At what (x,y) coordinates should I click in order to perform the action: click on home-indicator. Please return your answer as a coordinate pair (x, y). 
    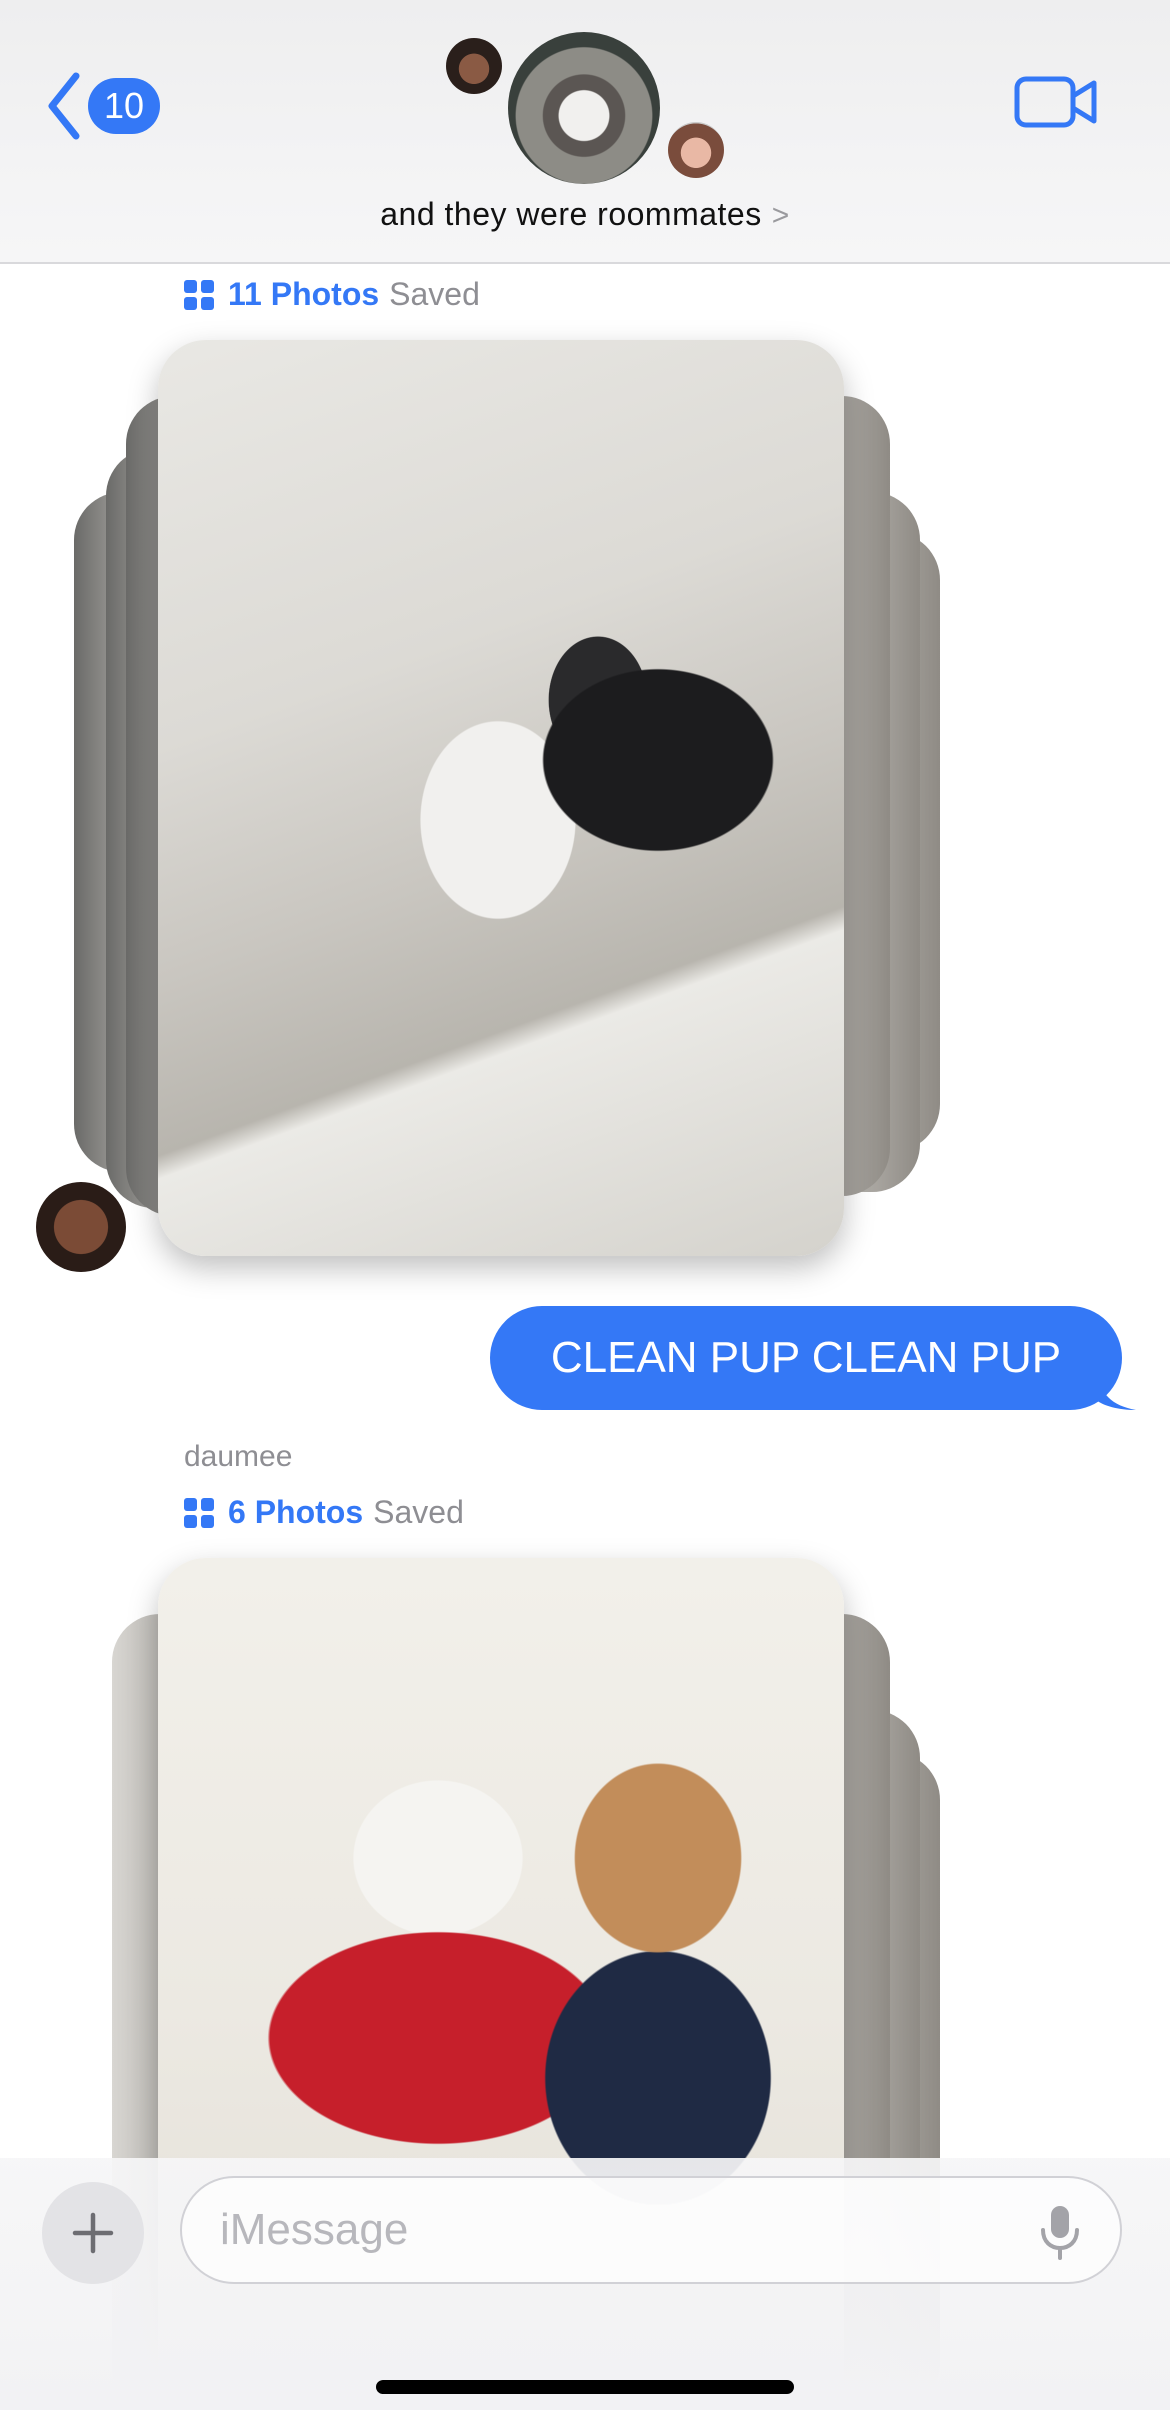
    Looking at the image, I should click on (585, 2387).